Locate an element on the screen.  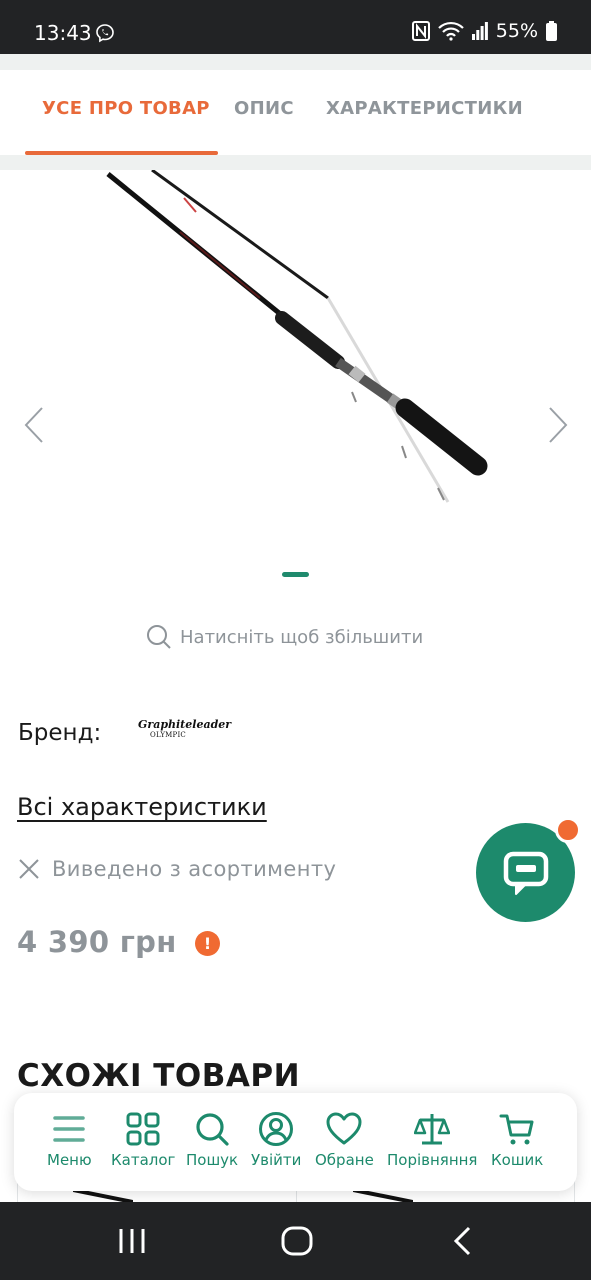
nav-cart-label: Кошик is located at coordinates (517, 1160).